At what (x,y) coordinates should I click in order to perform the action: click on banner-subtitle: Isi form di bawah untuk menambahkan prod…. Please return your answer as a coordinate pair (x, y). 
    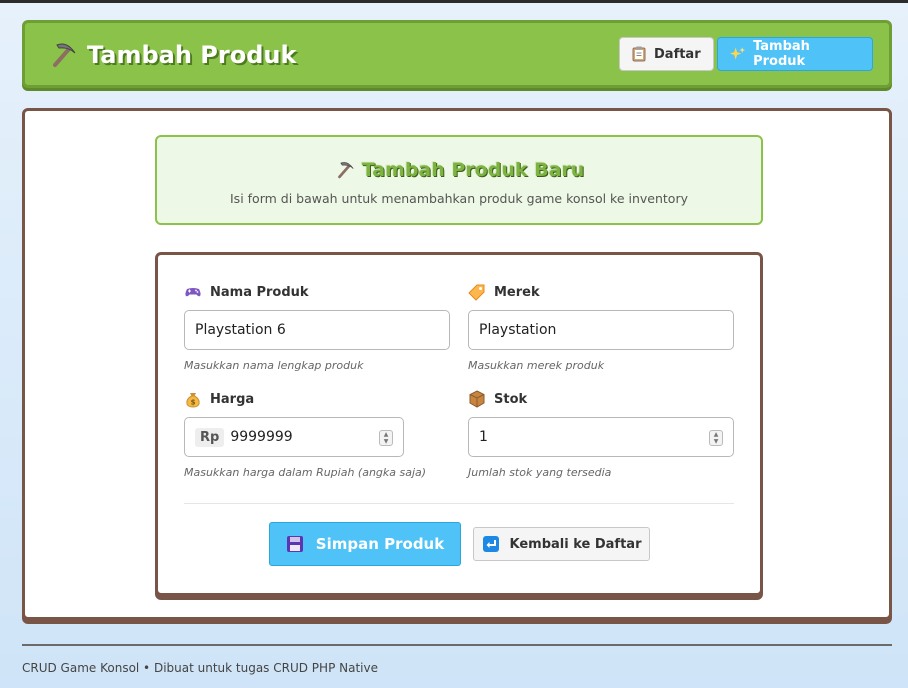
    Looking at the image, I should click on (459, 198).